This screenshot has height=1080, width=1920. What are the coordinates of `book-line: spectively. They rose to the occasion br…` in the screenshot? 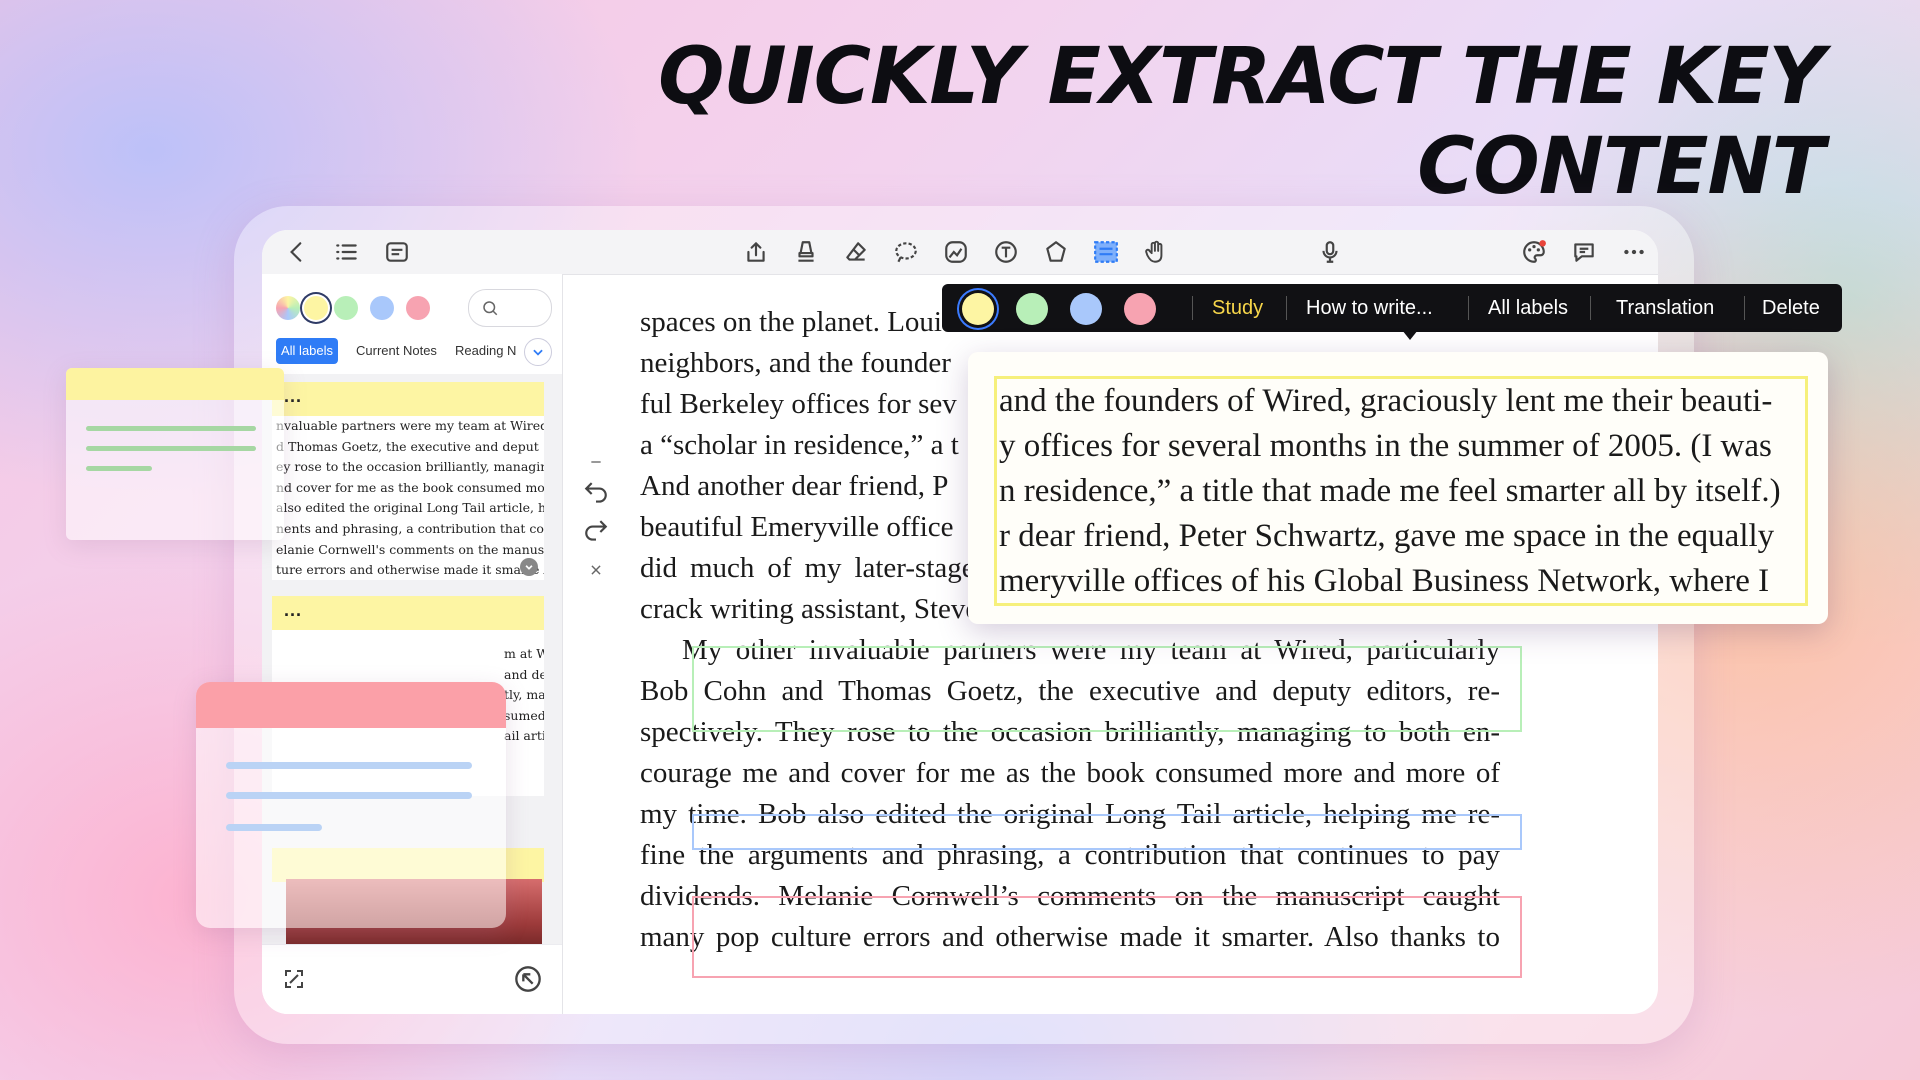 It's located at (1070, 732).